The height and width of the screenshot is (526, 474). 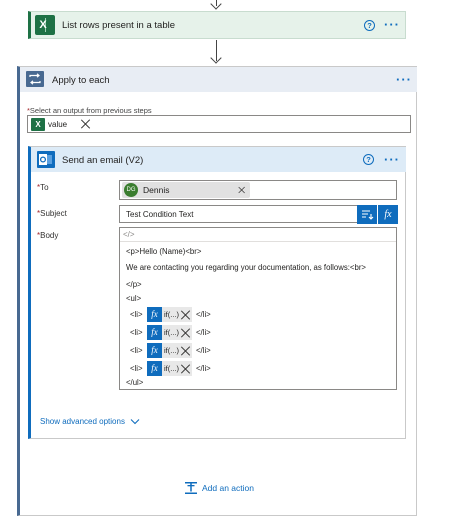 I want to click on expression-button: fx, so click(x=388, y=214).